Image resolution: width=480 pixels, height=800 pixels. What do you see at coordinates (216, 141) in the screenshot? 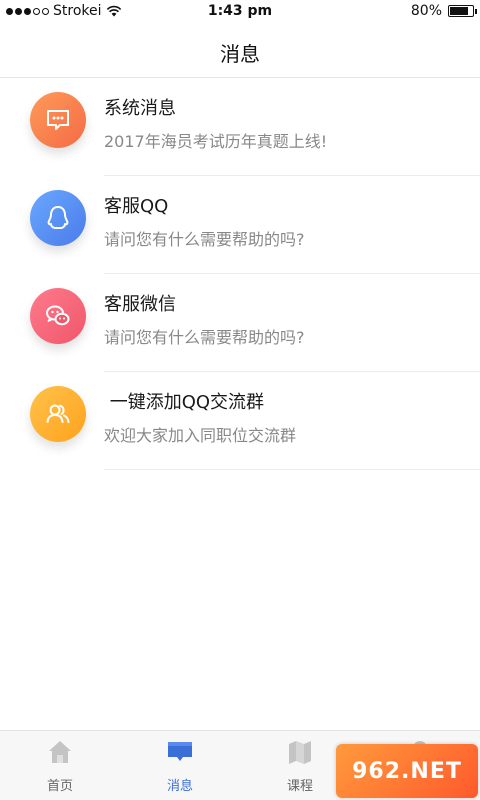
I see `list-item-subtitle: 2017年海员考试历年真题上线!` at bounding box center [216, 141].